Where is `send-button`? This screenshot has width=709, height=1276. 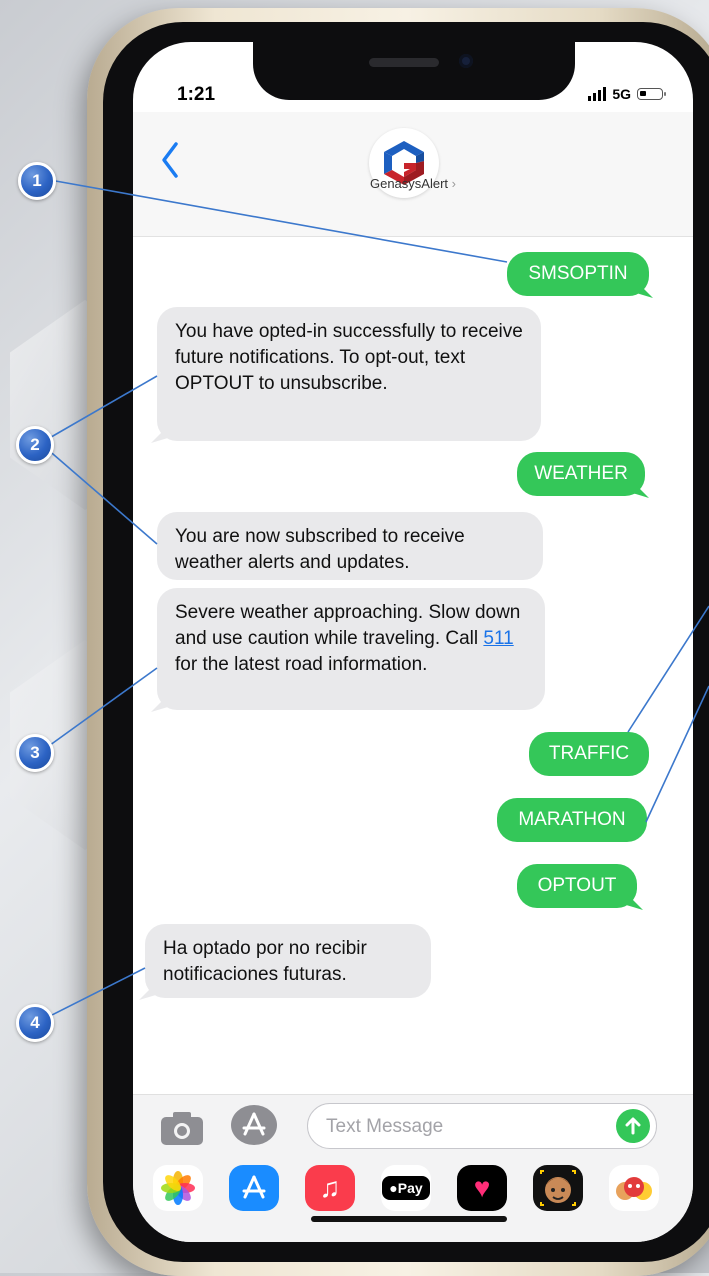
send-button is located at coordinates (633, 1126).